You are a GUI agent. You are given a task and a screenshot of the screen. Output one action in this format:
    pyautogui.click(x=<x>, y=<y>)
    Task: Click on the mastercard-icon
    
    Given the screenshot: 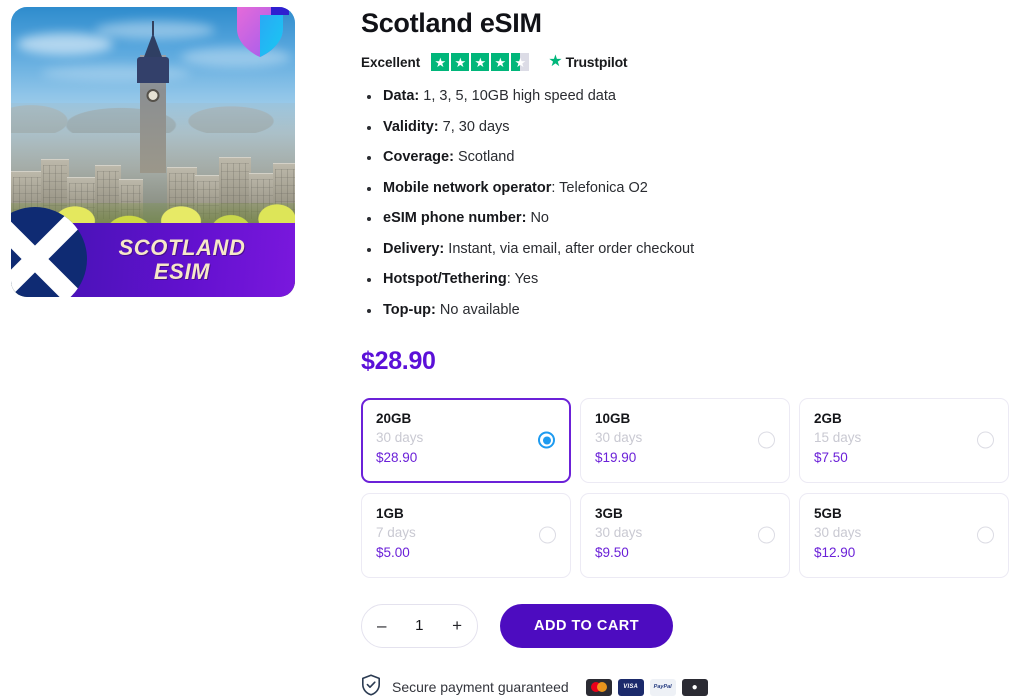 What is the action you would take?
    pyautogui.click(x=598, y=687)
    